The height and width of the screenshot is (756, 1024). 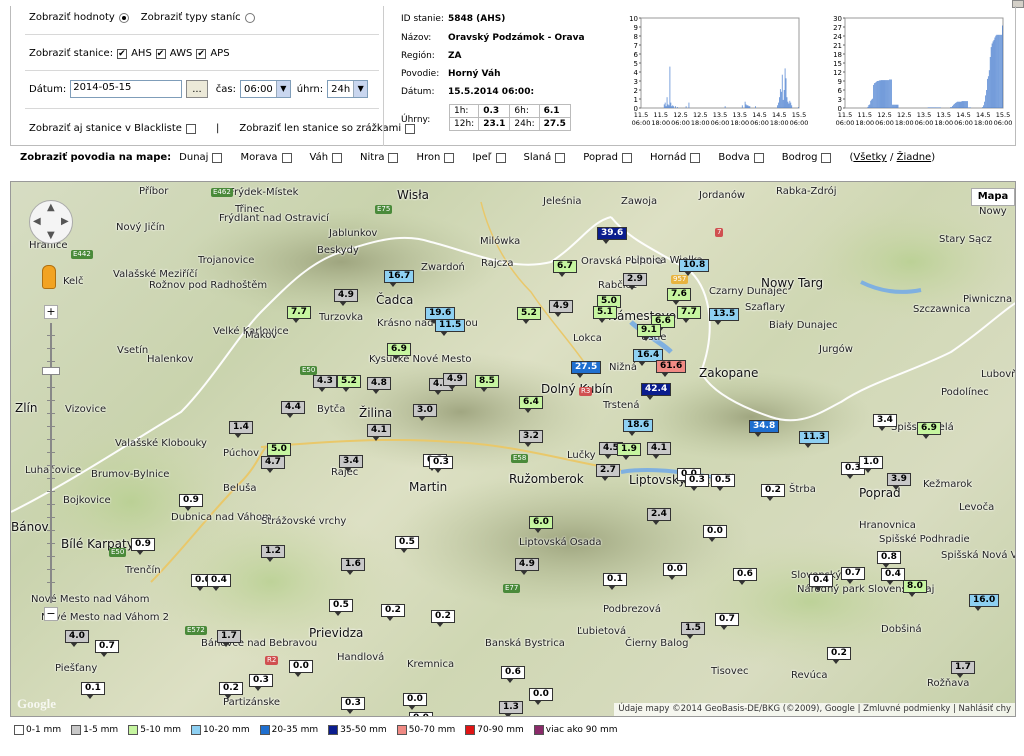 What do you see at coordinates (293, 409) in the screenshot?
I see `station-marker: 4.4` at bounding box center [293, 409].